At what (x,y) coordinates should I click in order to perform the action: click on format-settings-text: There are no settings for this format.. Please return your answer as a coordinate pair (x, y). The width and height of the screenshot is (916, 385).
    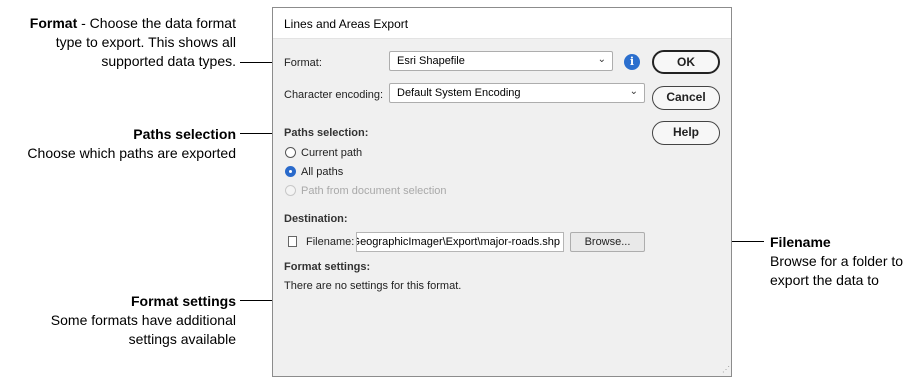
    Looking at the image, I should click on (373, 286).